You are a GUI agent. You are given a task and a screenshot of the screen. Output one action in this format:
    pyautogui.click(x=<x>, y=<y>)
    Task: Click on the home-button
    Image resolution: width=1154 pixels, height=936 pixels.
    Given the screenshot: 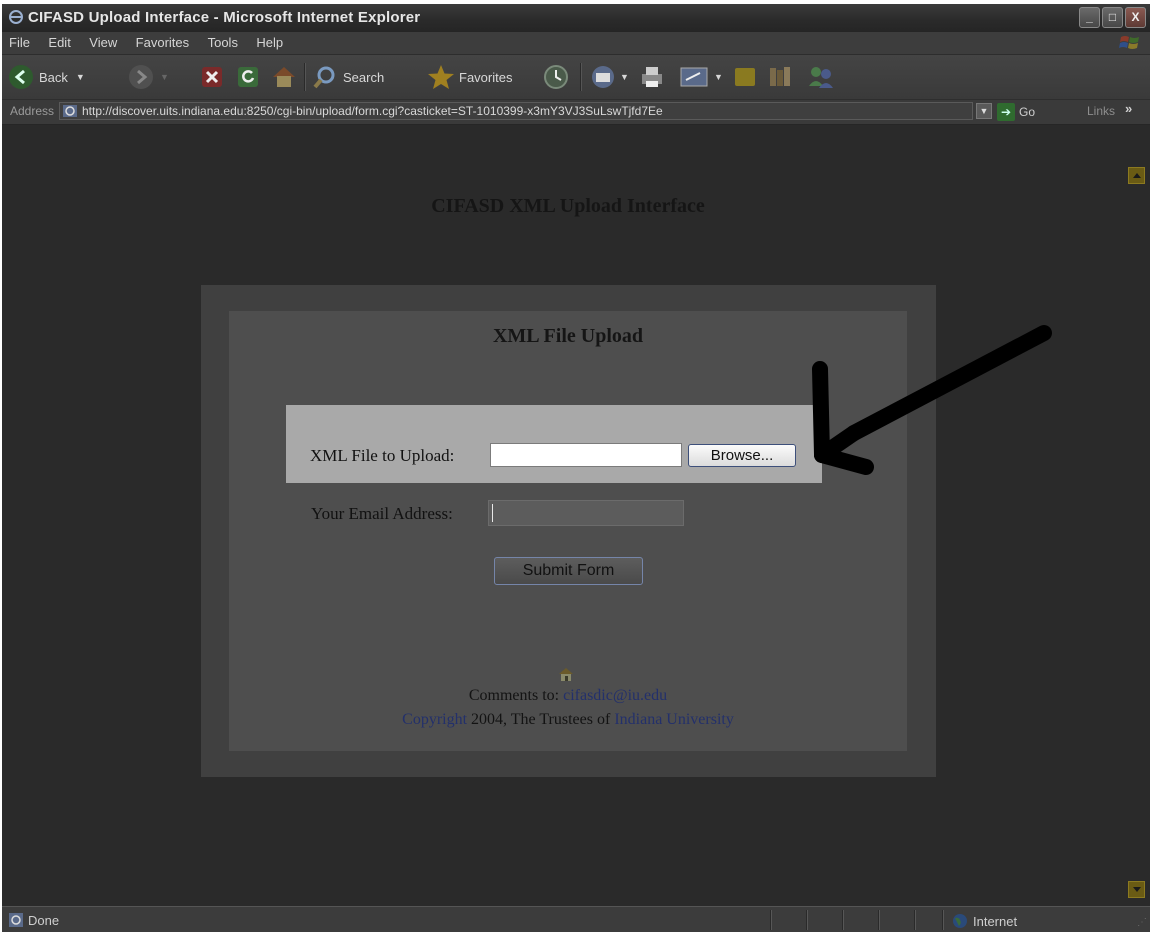 What is the action you would take?
    pyautogui.click(x=284, y=77)
    